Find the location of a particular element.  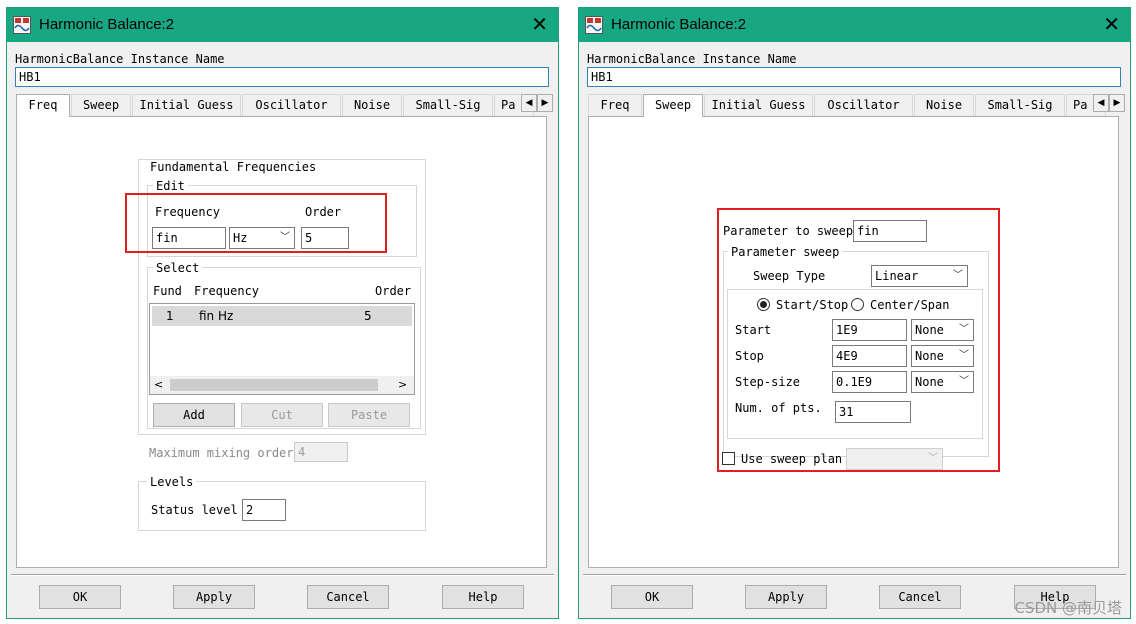

stop-input: 4E9 is located at coordinates (869, 356).